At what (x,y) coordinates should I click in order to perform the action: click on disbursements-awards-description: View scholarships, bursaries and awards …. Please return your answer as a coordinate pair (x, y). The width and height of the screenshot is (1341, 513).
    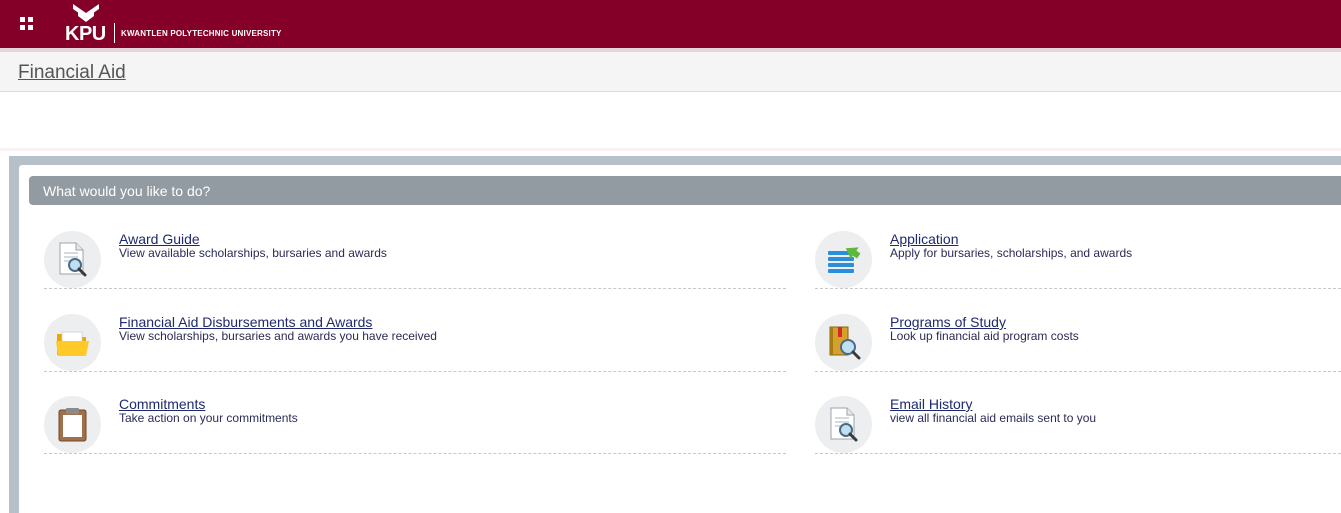
    Looking at the image, I should click on (278, 336).